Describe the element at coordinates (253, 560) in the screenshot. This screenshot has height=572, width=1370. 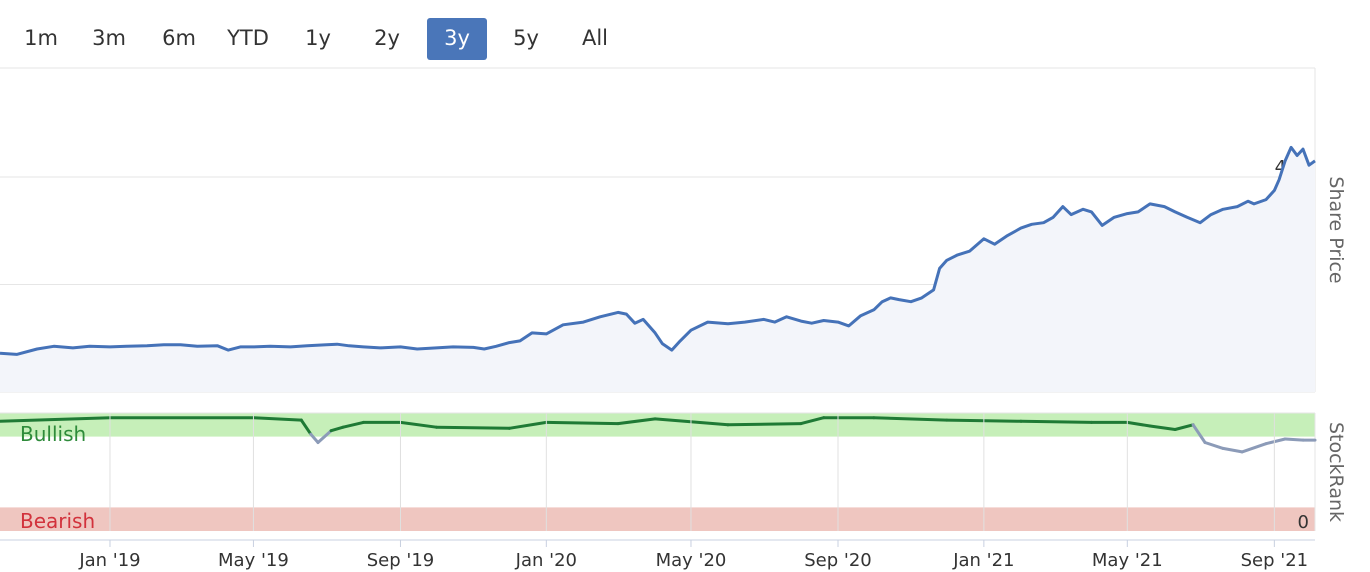
I see `x-tick-label: May '19` at that location.